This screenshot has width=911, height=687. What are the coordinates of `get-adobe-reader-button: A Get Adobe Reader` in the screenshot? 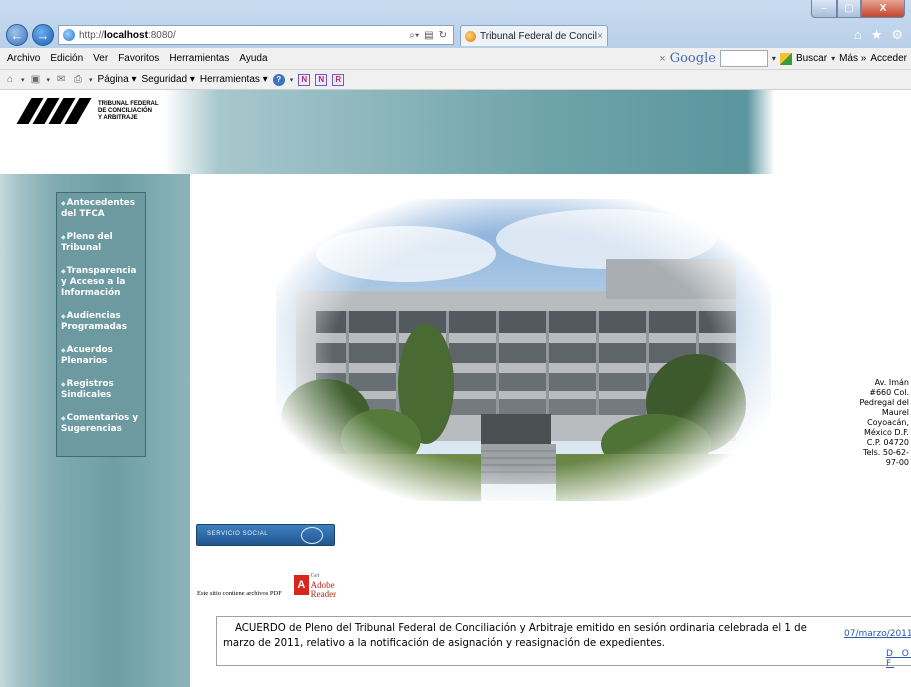 It's located at (326, 586).